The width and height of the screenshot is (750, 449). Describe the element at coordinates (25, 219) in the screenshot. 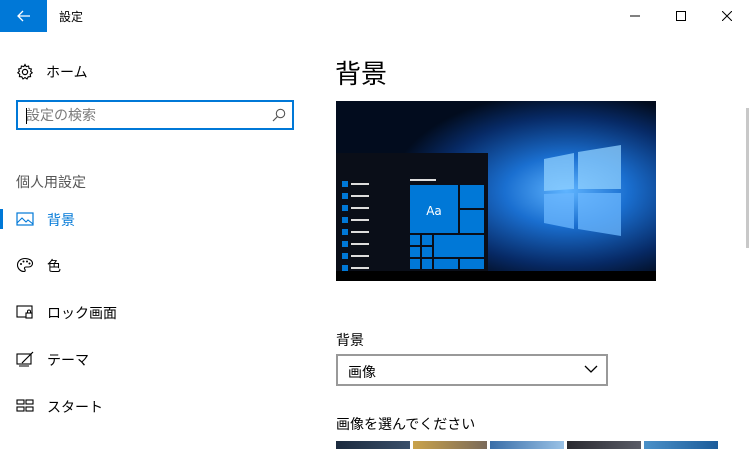

I see `picture-icon` at that location.